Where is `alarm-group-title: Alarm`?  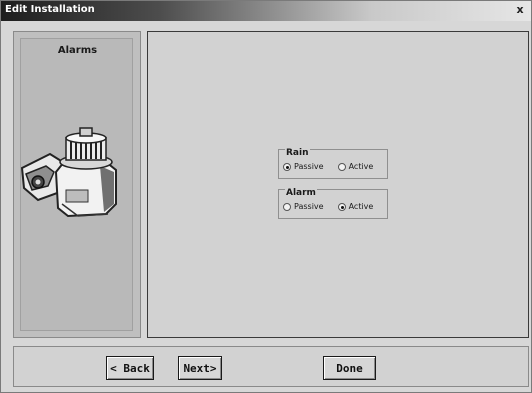
alarm-group-title: Alarm is located at coordinates (301, 193).